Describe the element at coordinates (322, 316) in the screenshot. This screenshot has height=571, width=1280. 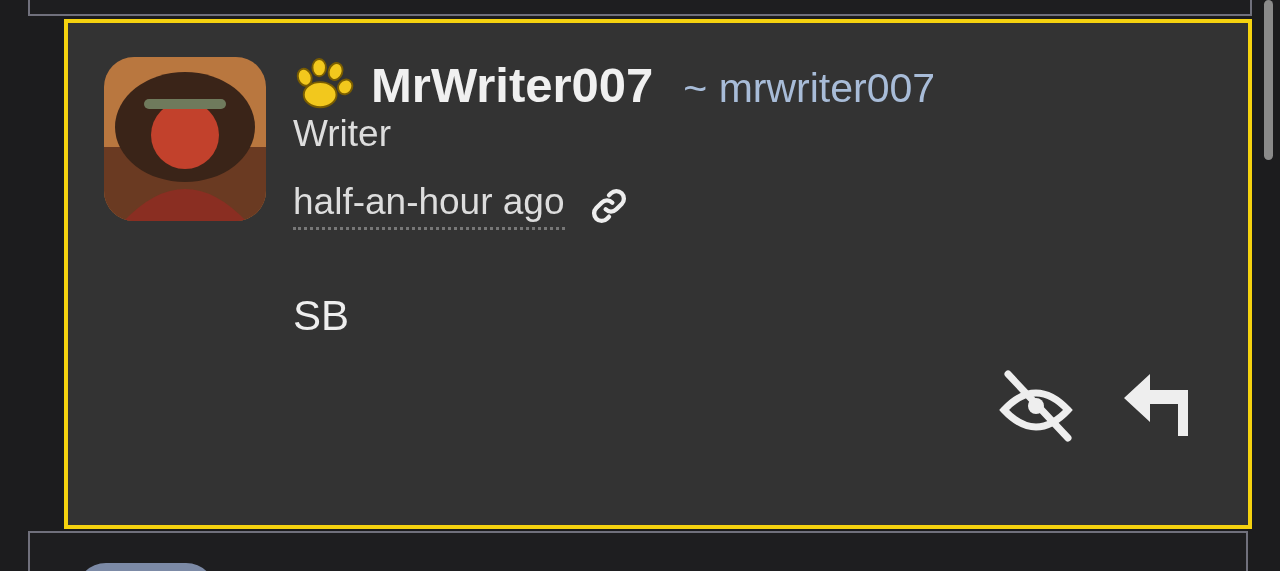
I see `comment-text: SB` at that location.